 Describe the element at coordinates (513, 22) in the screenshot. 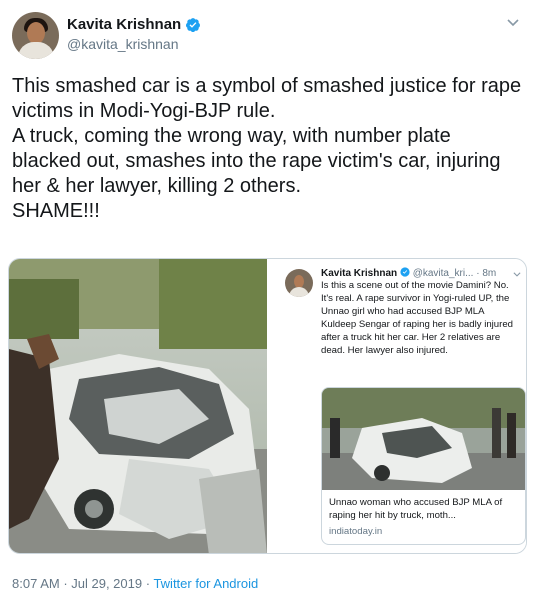

I see `chevron-down-icon` at that location.